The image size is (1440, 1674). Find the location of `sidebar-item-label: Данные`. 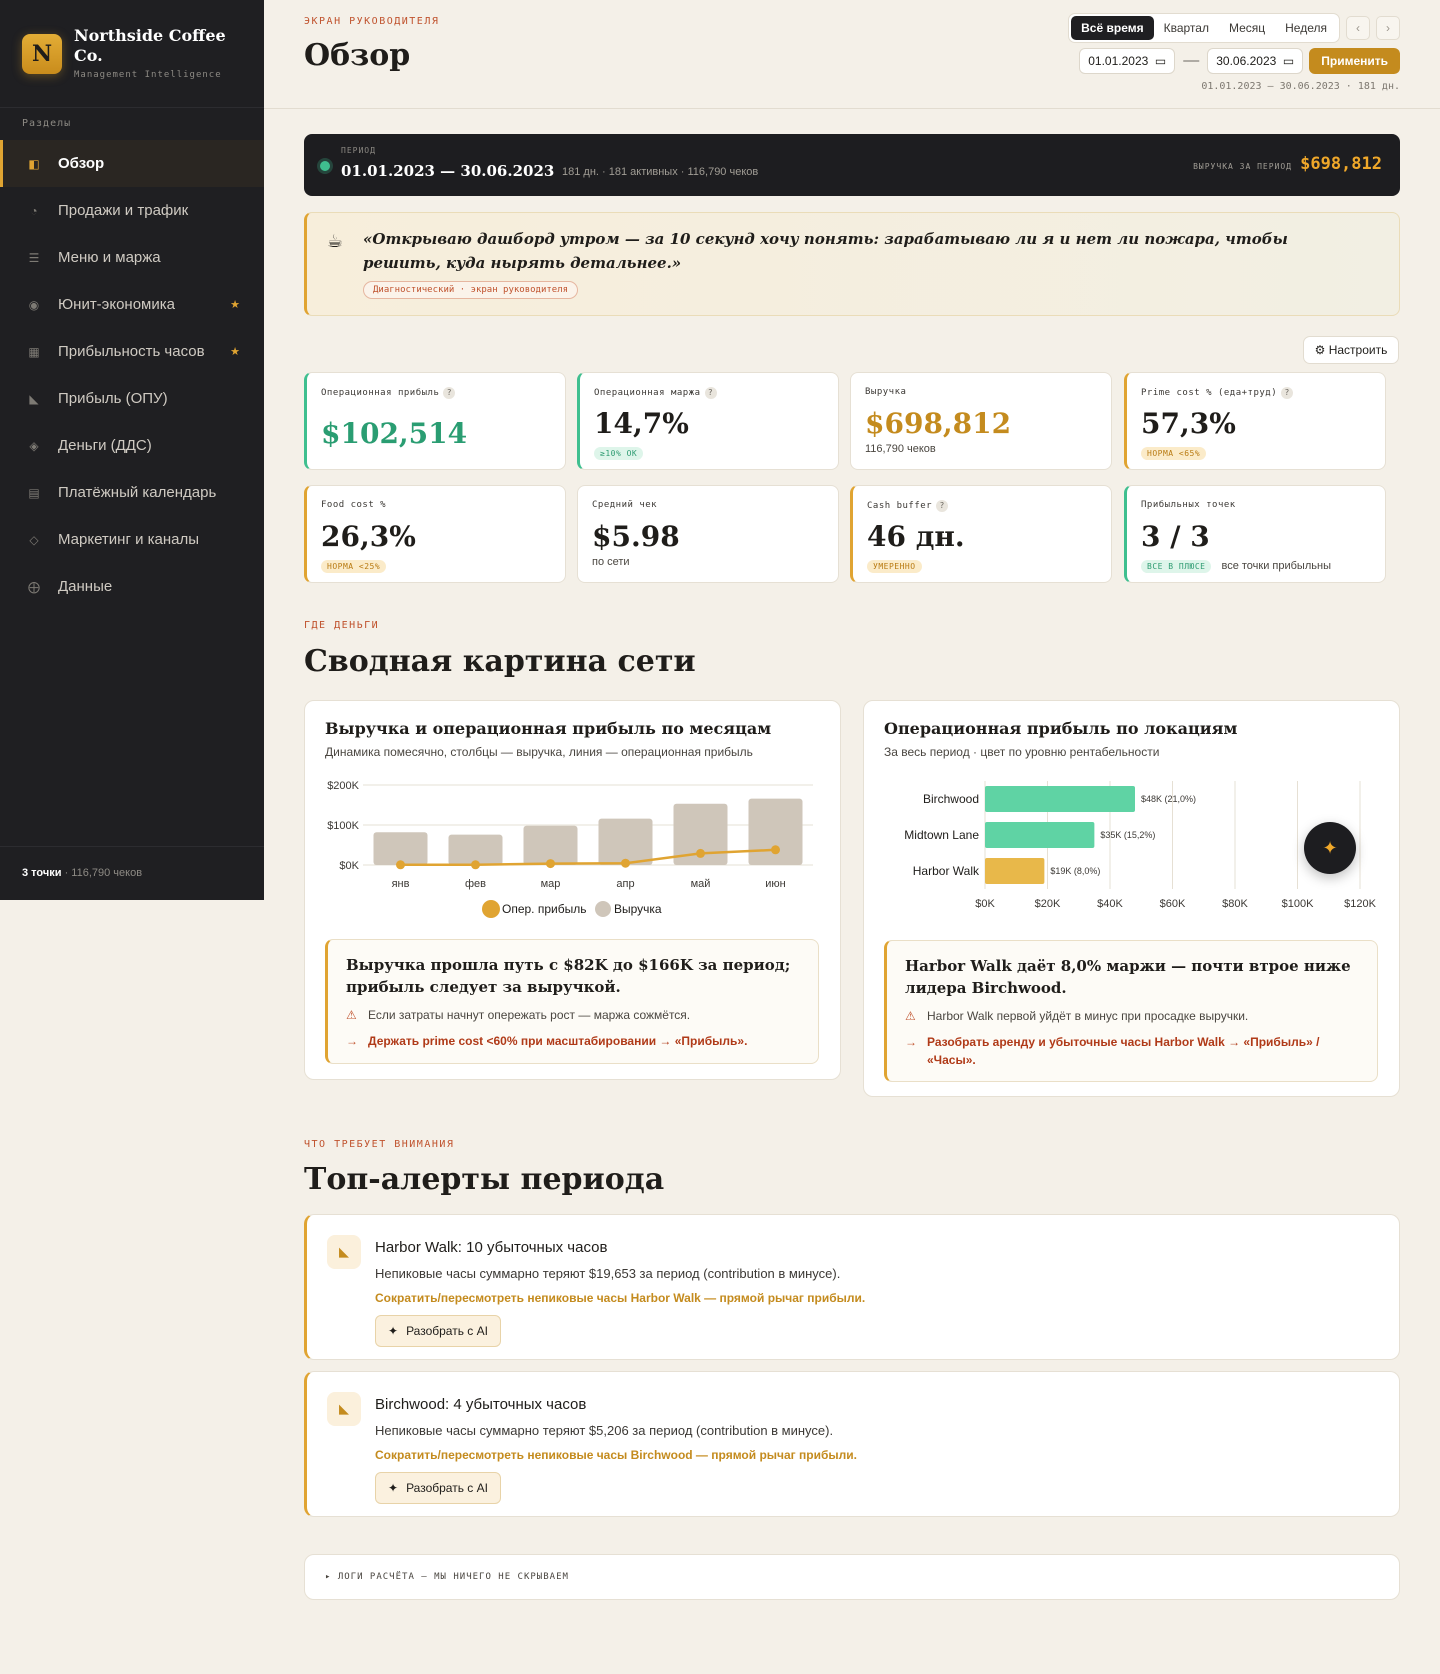

sidebar-item-label: Данные is located at coordinates (85, 586).